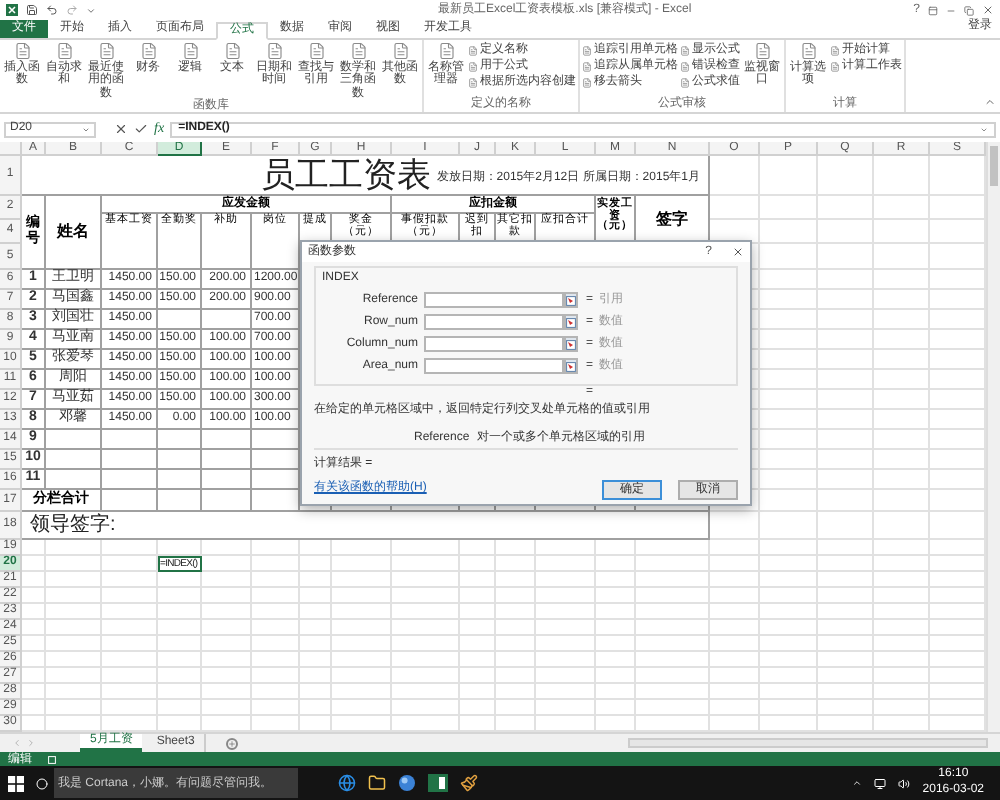 Image resolution: width=1000 pixels, height=800 pixels. I want to click on vertical-scrollbar, so click(993, 437).